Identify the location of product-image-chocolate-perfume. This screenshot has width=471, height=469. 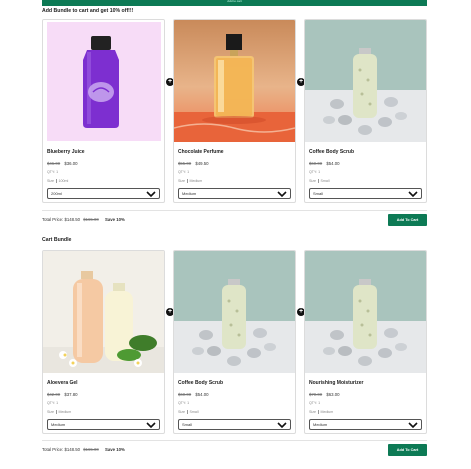
(234, 81).